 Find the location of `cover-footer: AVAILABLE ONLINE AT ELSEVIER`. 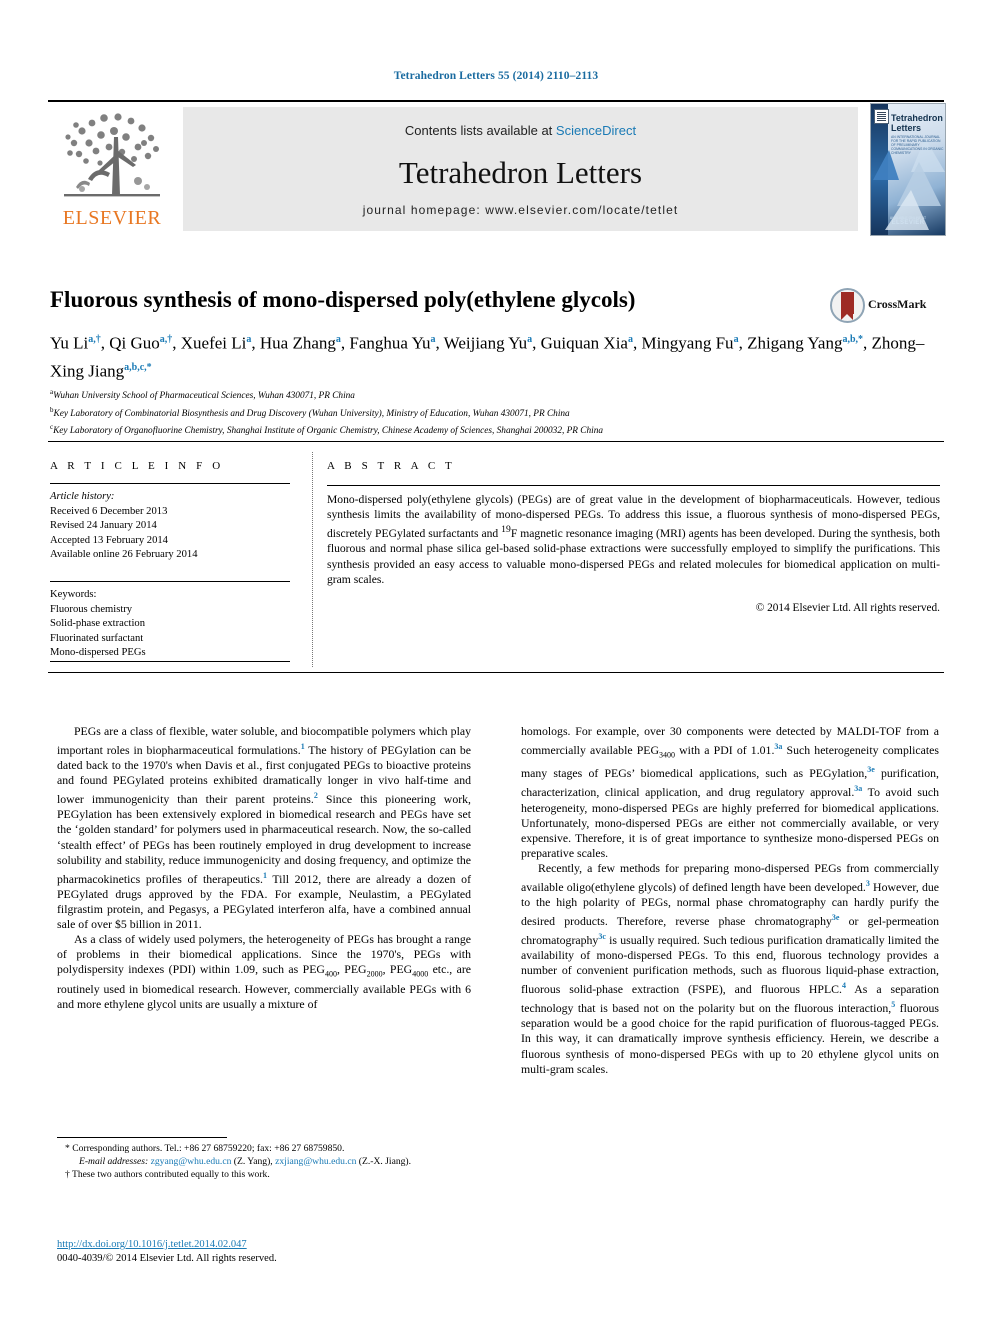

cover-footer: AVAILABLE ONLINE AT ELSEVIER is located at coordinates (908, 221).